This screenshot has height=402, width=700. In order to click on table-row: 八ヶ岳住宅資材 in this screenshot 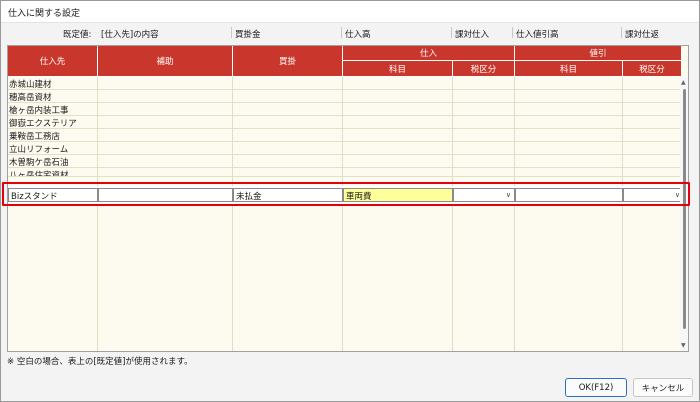, I will do `click(345, 172)`.